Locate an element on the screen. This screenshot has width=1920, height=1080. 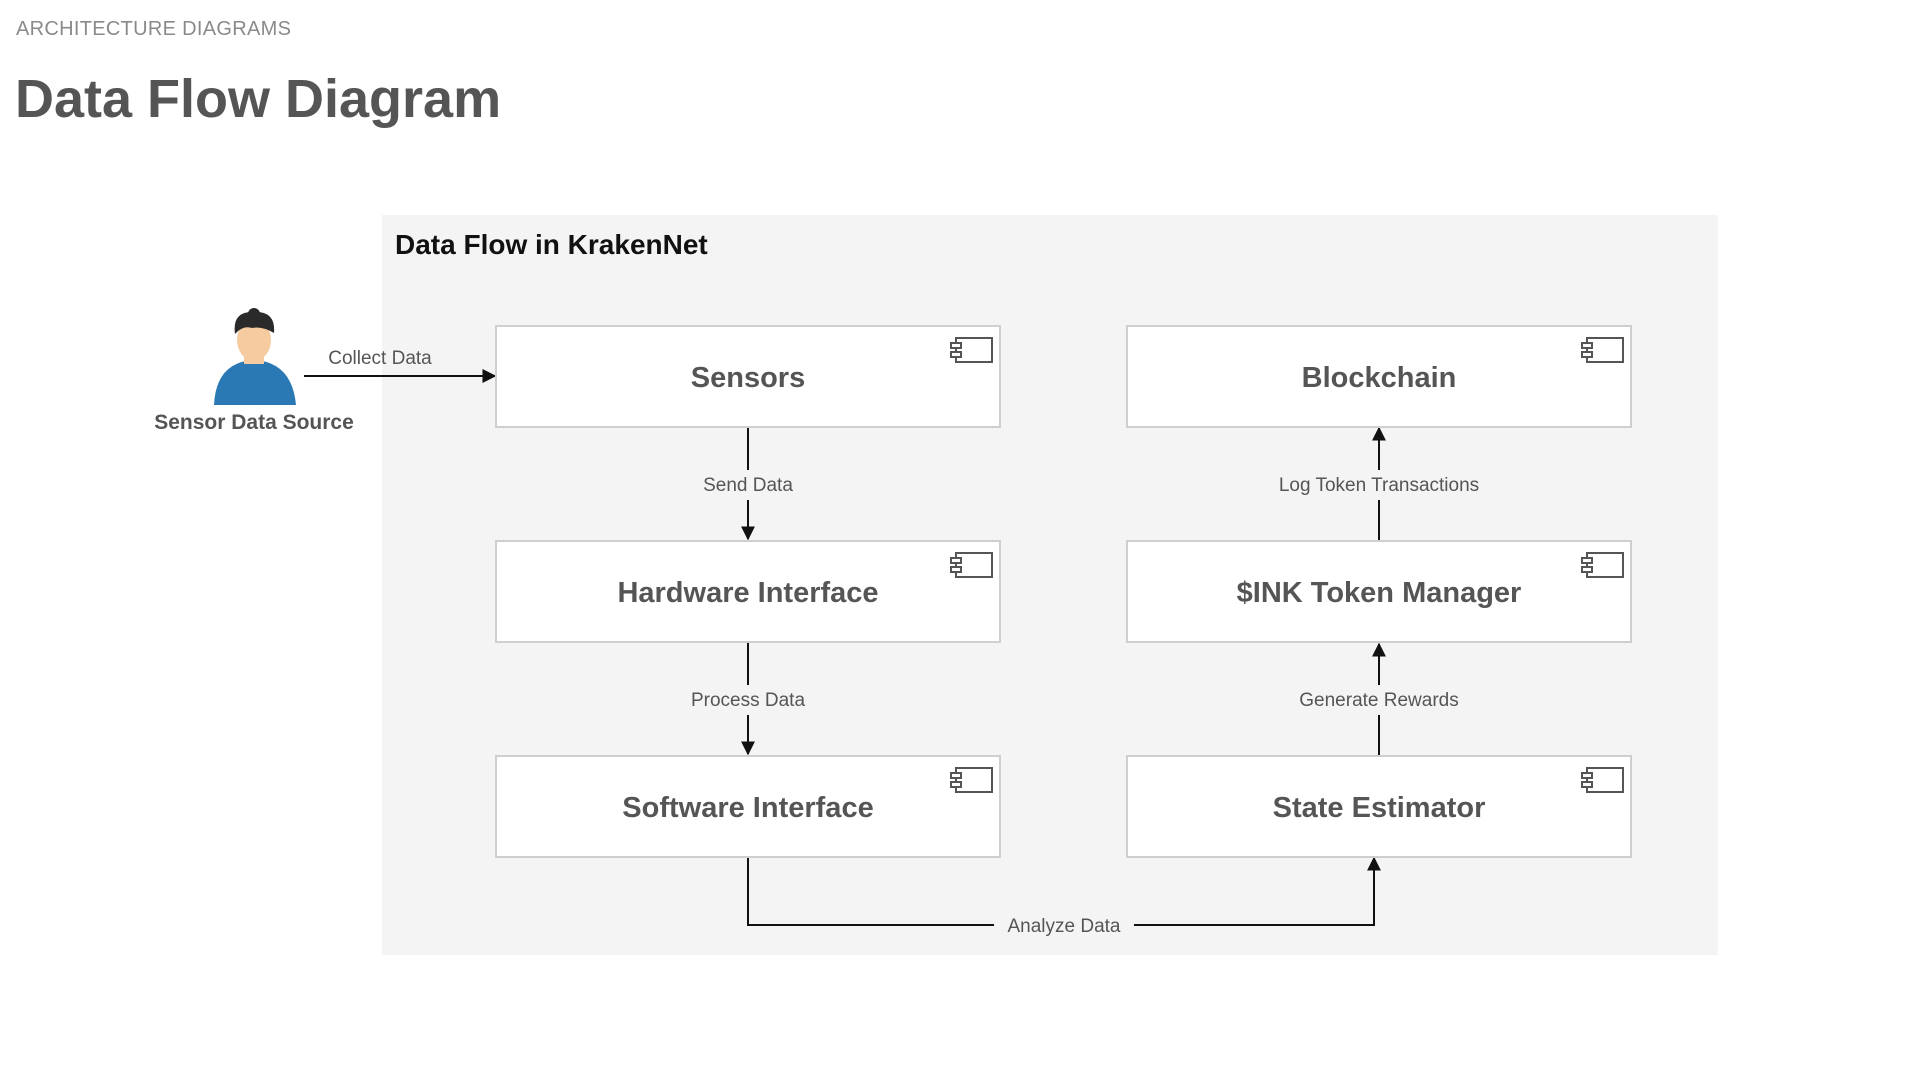
component-label: $INK Token Manager is located at coordinates (1379, 593).